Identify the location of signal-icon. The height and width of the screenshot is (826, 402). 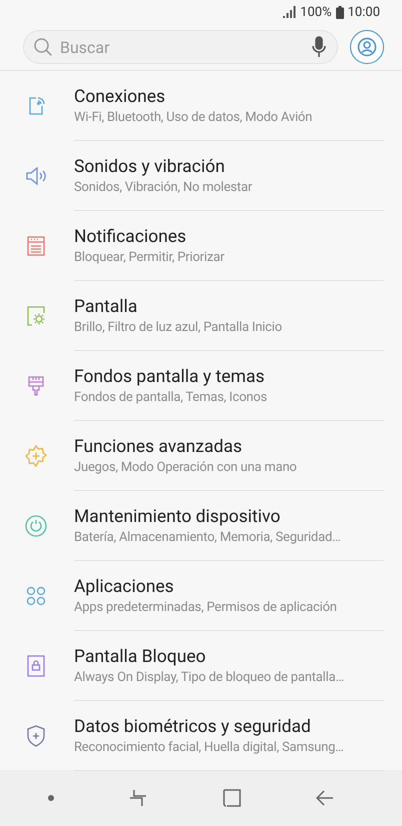
(289, 12).